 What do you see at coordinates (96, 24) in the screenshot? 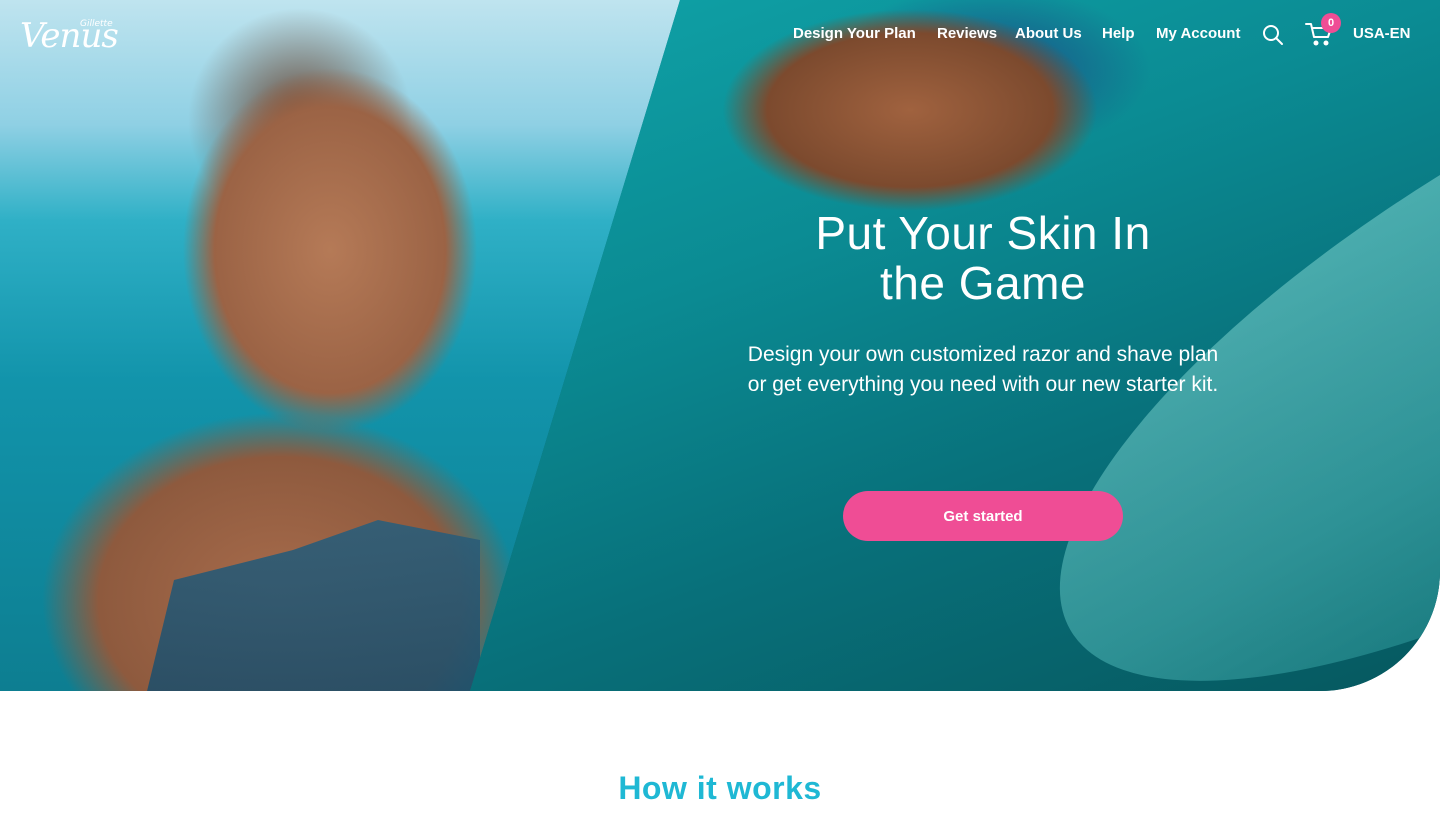
I see `gillette-logo-subtext: Gillette` at bounding box center [96, 24].